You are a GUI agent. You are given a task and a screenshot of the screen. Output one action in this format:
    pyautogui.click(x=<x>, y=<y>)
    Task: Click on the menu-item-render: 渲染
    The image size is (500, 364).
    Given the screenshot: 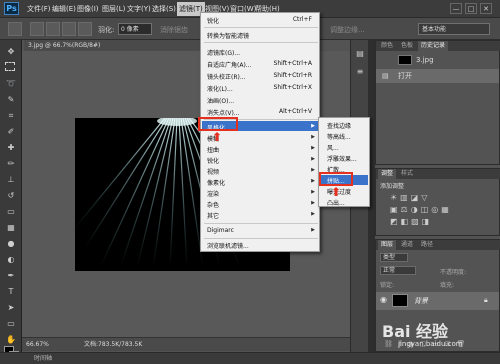 What is the action you would take?
    pyautogui.click(x=213, y=193)
    